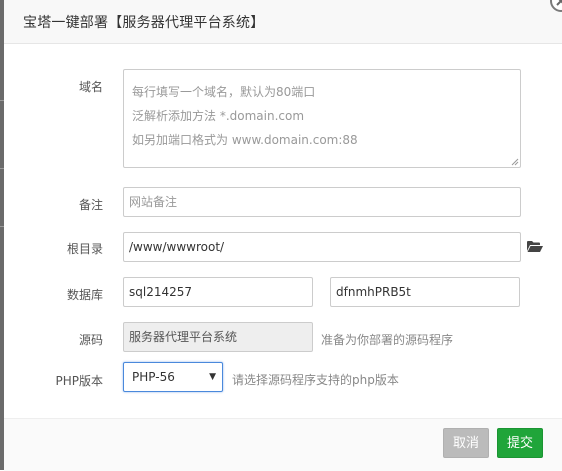  Describe the element at coordinates (90, 87) in the screenshot. I see `domain-label: 域名` at that location.